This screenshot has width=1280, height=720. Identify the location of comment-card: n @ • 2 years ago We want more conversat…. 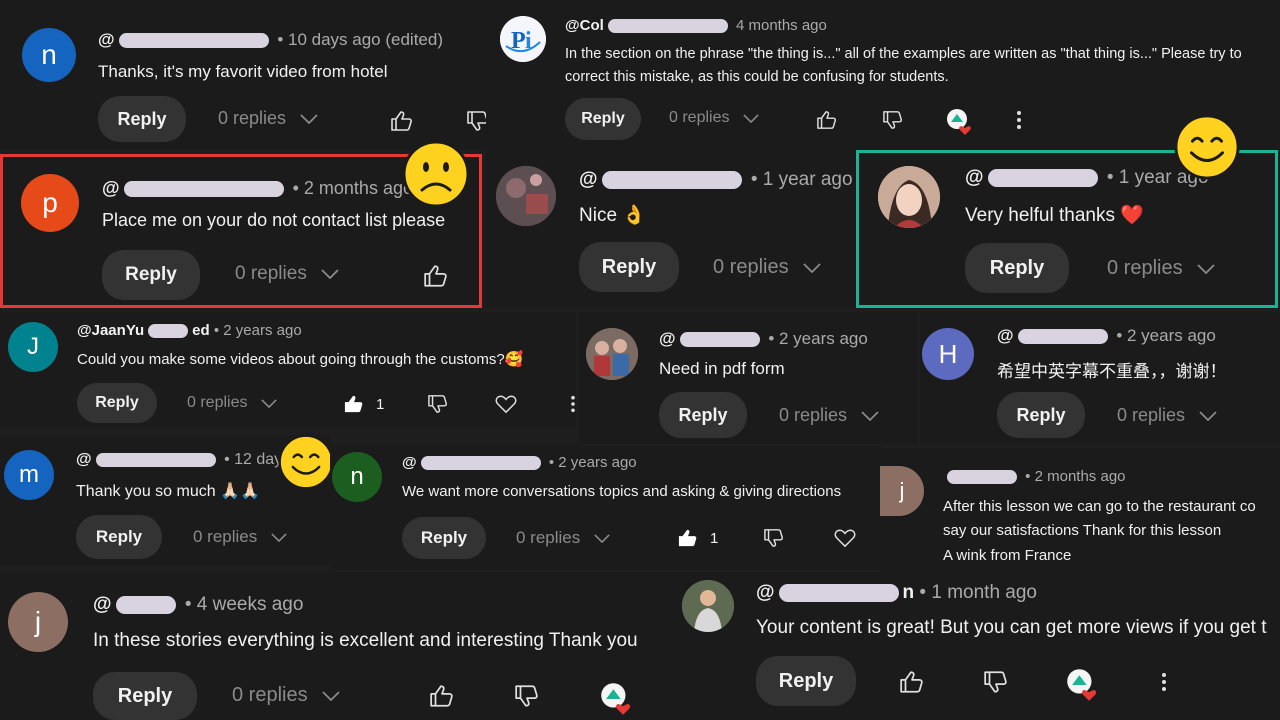
(606, 508).